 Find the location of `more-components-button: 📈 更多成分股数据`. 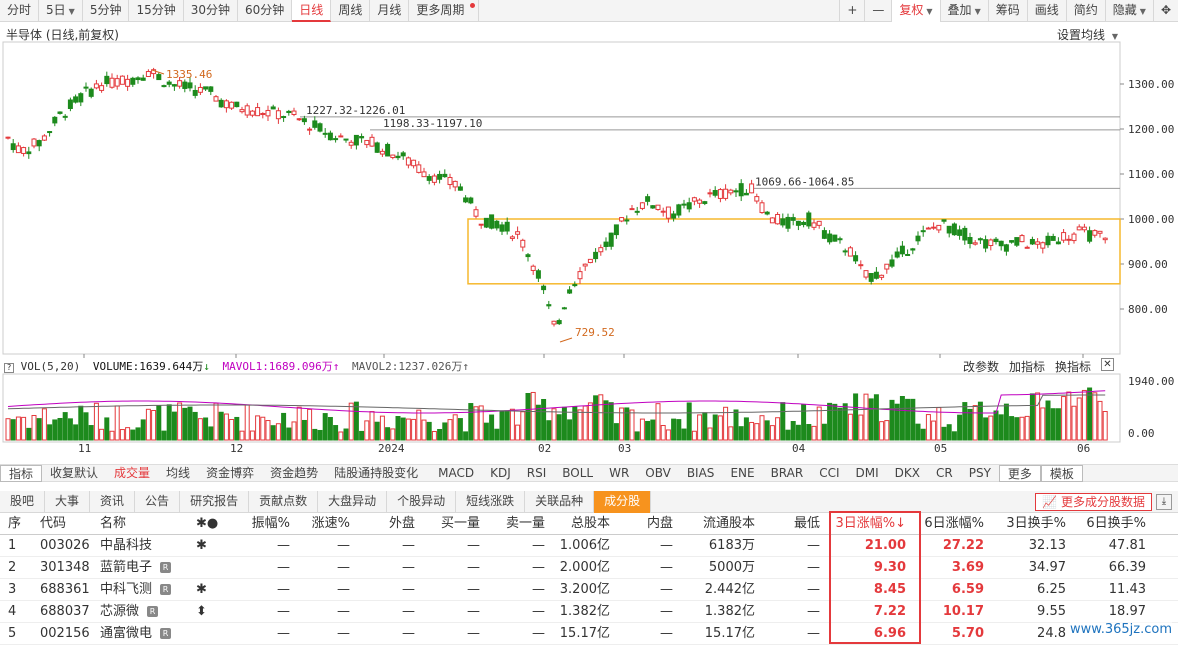

more-components-button: 📈 更多成分股数据 is located at coordinates (1093, 502).